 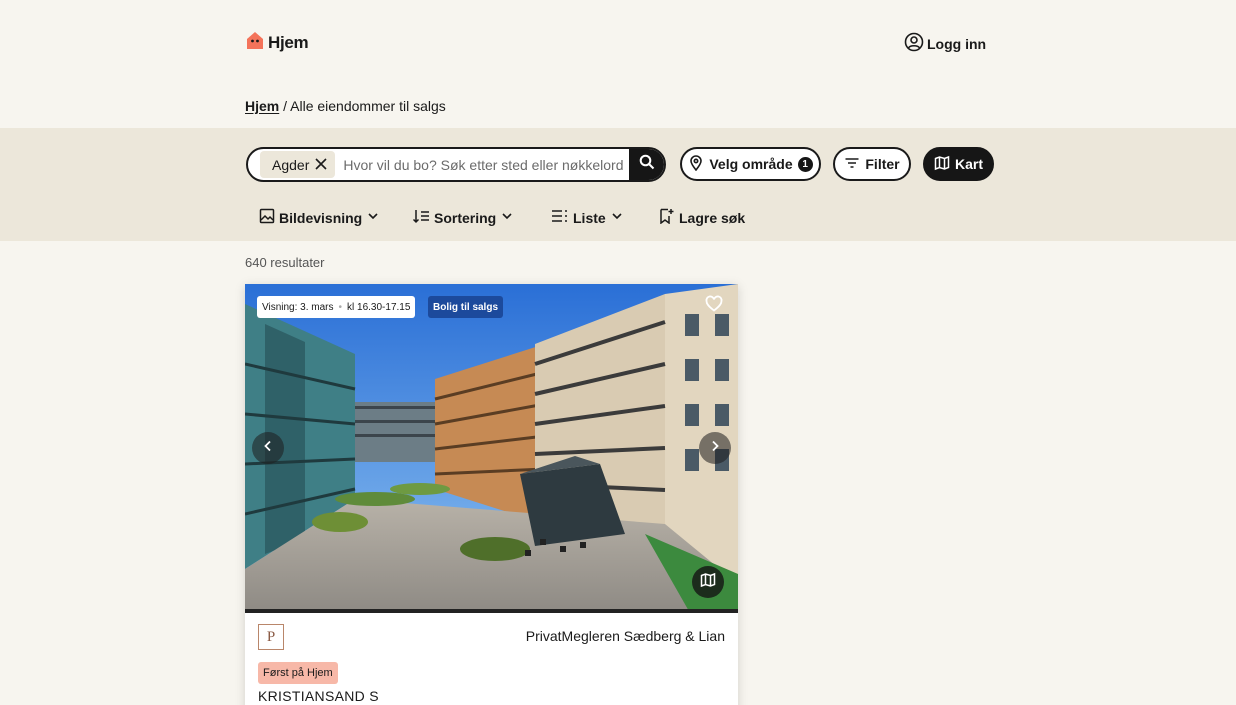 What do you see at coordinates (560, 217) in the screenshot?
I see `list-icon` at bounding box center [560, 217].